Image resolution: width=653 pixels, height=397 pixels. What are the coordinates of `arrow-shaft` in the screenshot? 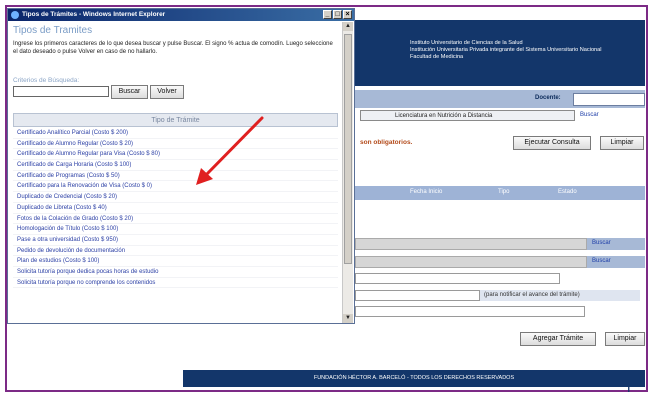 It's located at (233, 147).